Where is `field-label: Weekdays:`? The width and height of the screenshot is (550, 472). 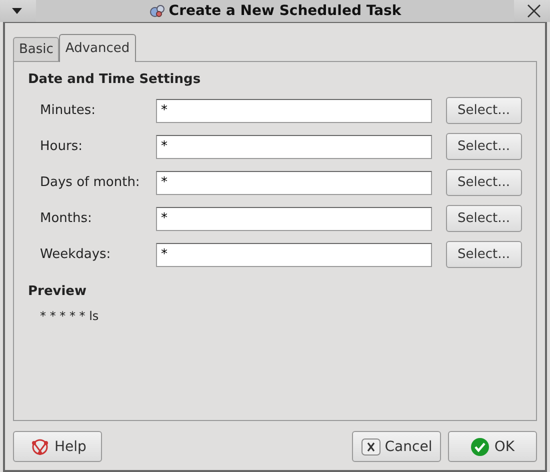 field-label: Weekdays: is located at coordinates (75, 254).